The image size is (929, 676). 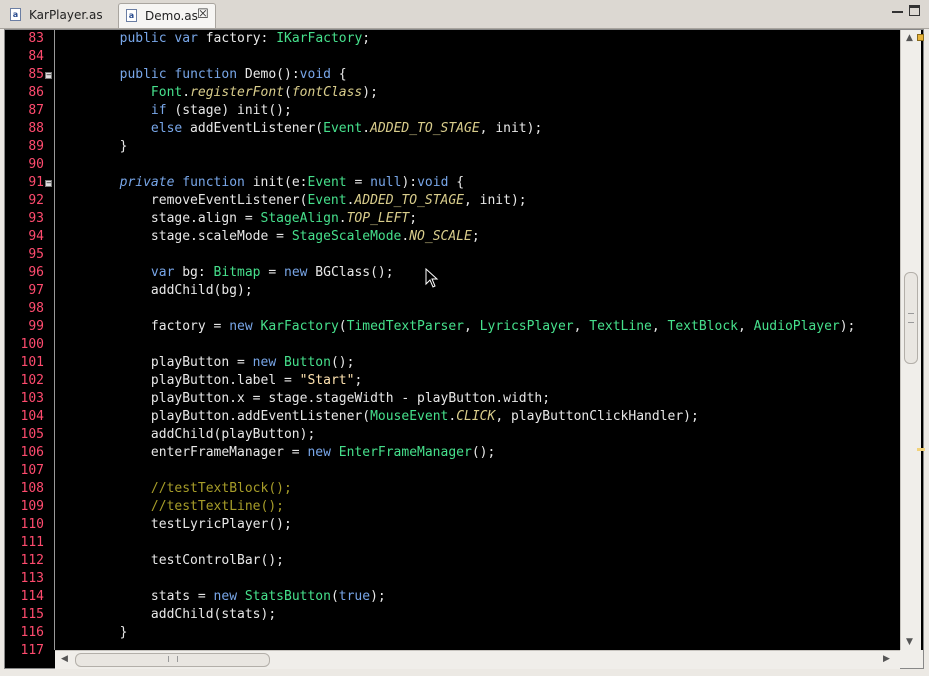 I want to click on line-number: 117, so click(x=32, y=650).